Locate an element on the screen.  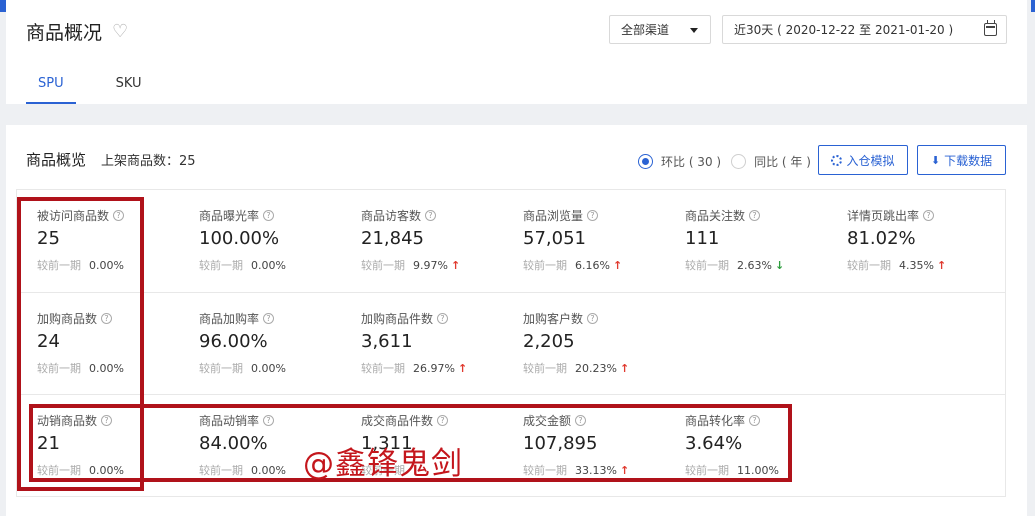
metric-label-text: 详情页跳出率 is located at coordinates (883, 216).